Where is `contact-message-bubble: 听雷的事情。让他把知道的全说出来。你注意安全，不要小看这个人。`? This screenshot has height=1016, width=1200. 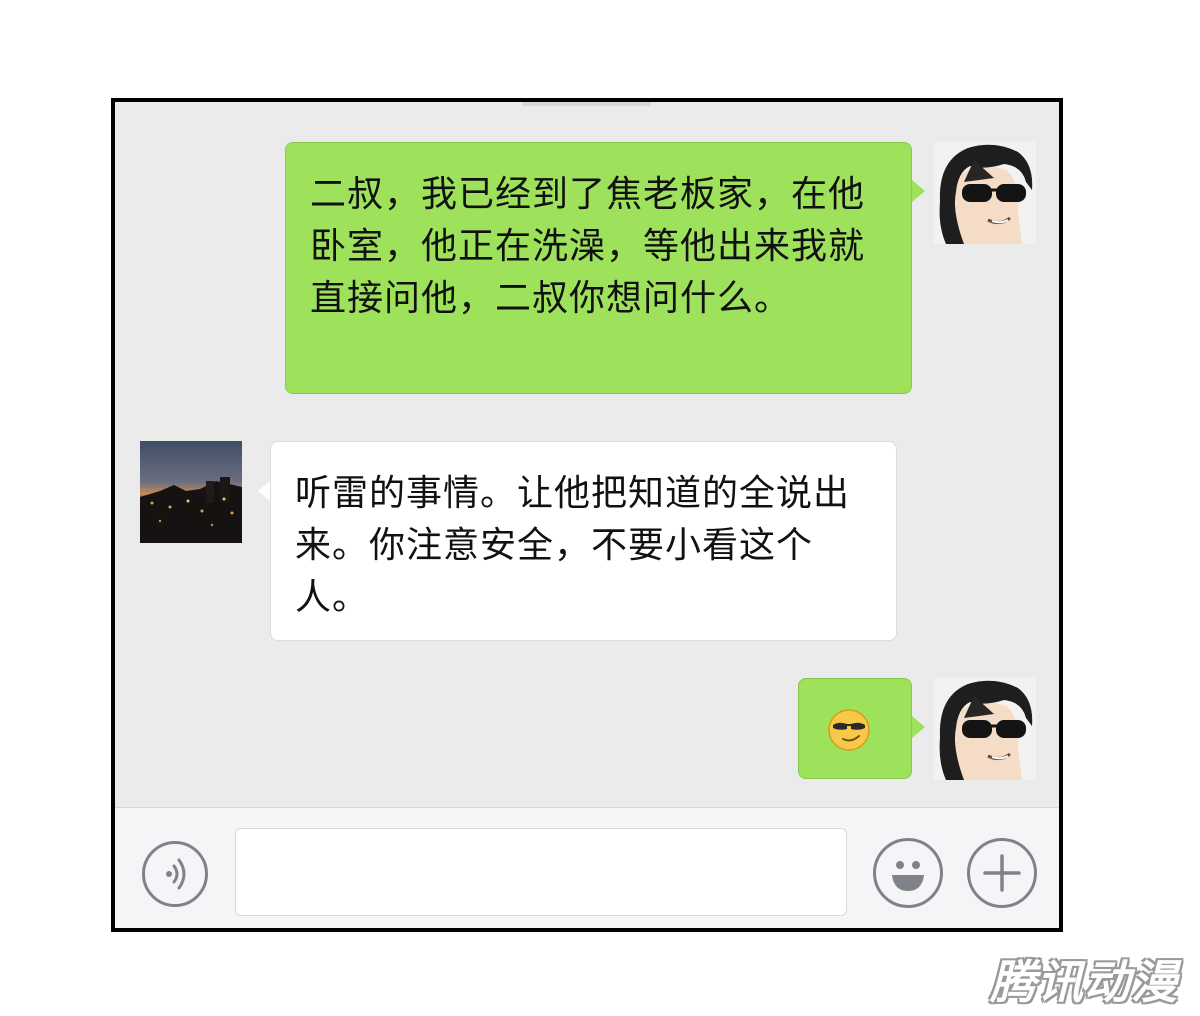
contact-message-bubble: 听雷的事情。让他把知道的全说出来。你注意安全，不要小看这个人。 is located at coordinates (583, 541).